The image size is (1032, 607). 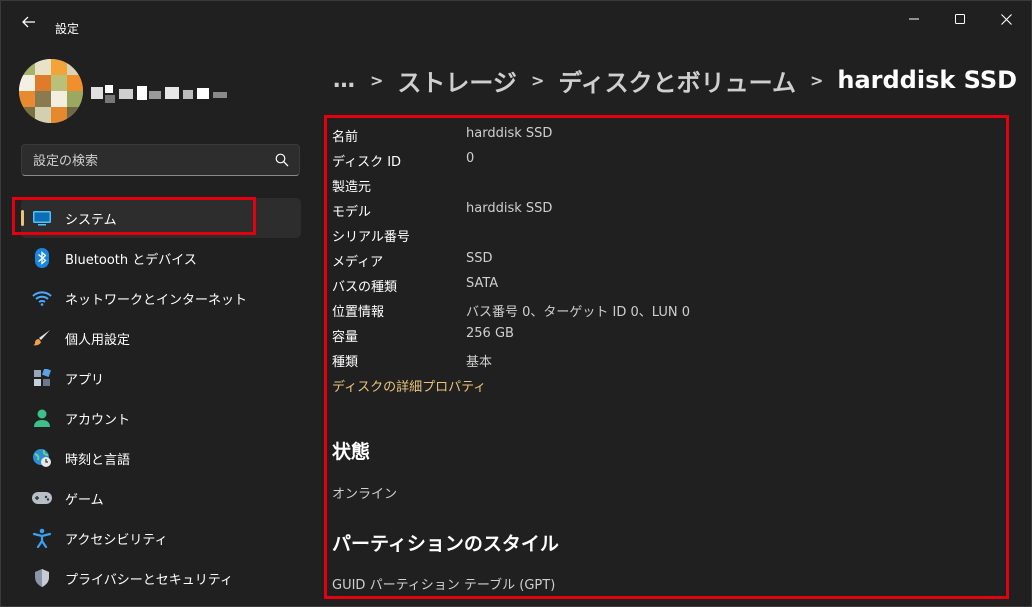 What do you see at coordinates (161, 378) in the screenshot?
I see `sidebar-item-apps: アプリ` at bounding box center [161, 378].